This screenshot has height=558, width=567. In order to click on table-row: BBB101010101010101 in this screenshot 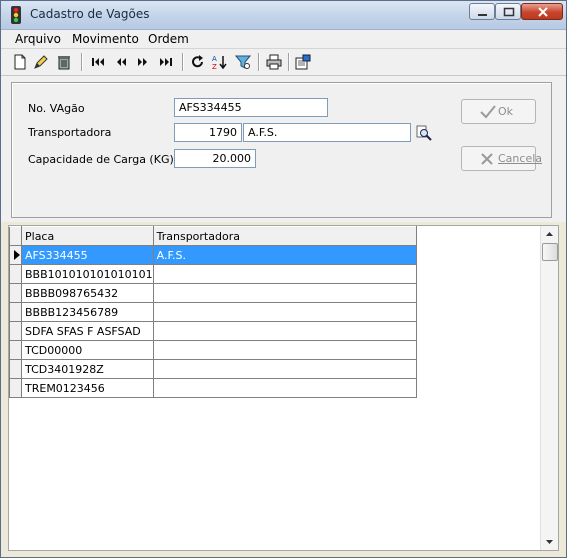, I will do `click(213, 274)`.